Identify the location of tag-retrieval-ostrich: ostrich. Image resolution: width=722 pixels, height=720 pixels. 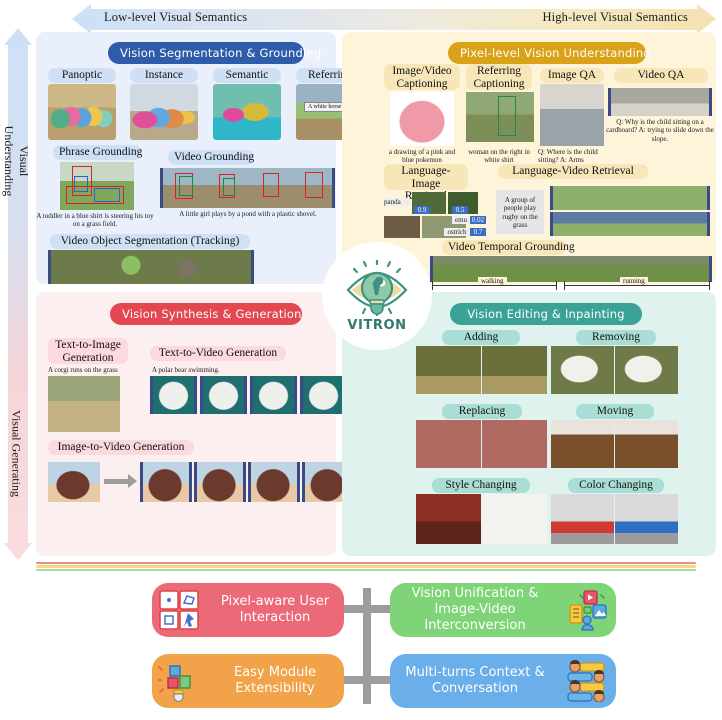
(457, 232).